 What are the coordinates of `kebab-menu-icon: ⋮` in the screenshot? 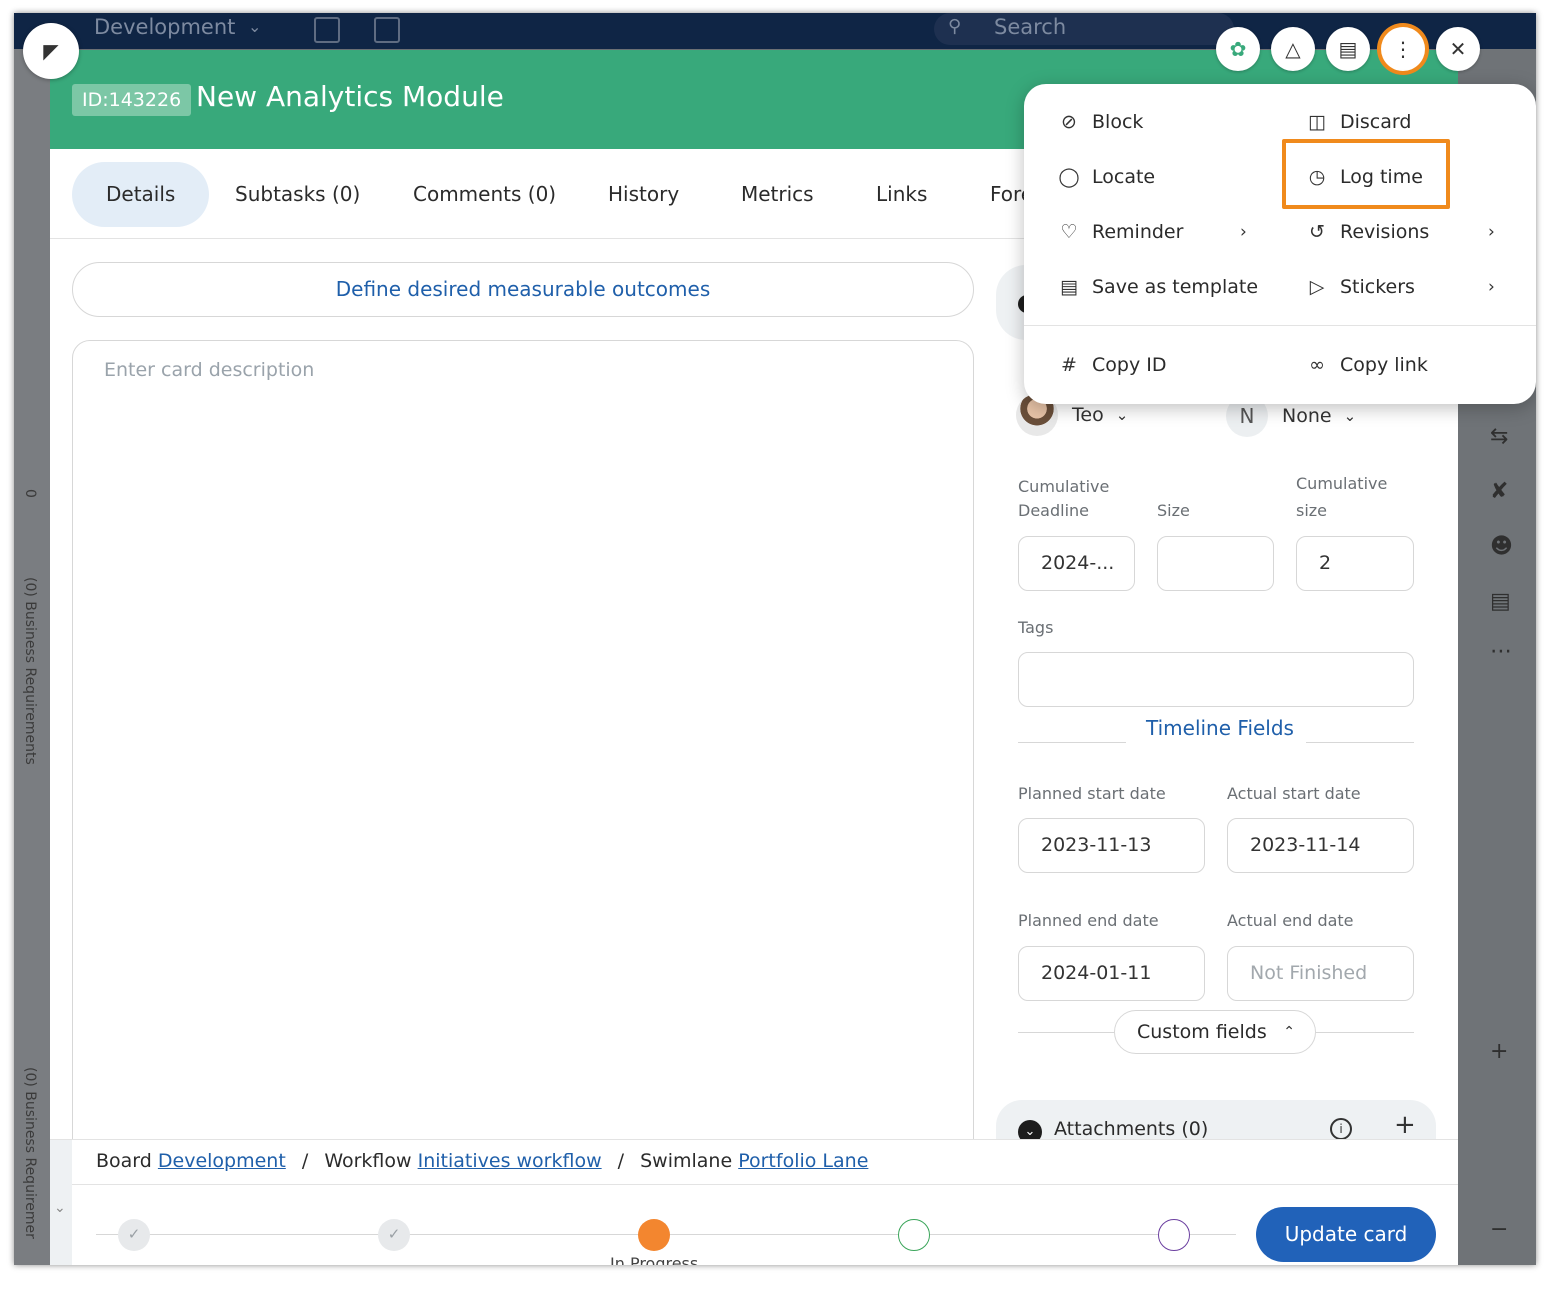 It's located at (1403, 49).